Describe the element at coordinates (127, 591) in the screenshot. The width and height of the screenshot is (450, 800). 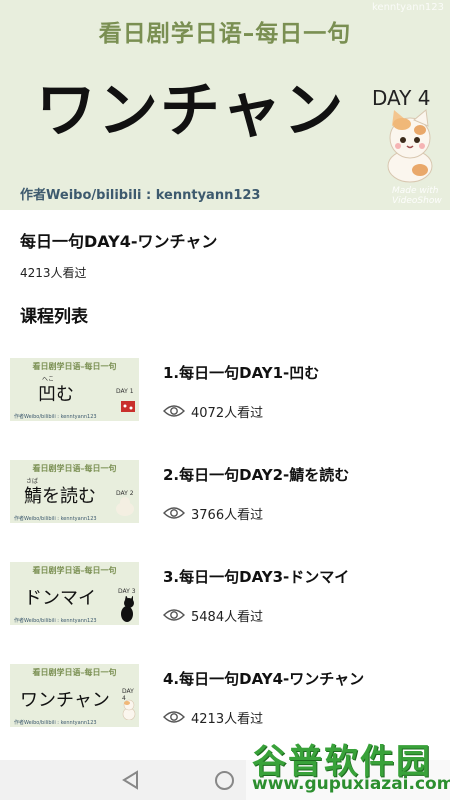
I see `thumbnail-day: DAY 3` at that location.